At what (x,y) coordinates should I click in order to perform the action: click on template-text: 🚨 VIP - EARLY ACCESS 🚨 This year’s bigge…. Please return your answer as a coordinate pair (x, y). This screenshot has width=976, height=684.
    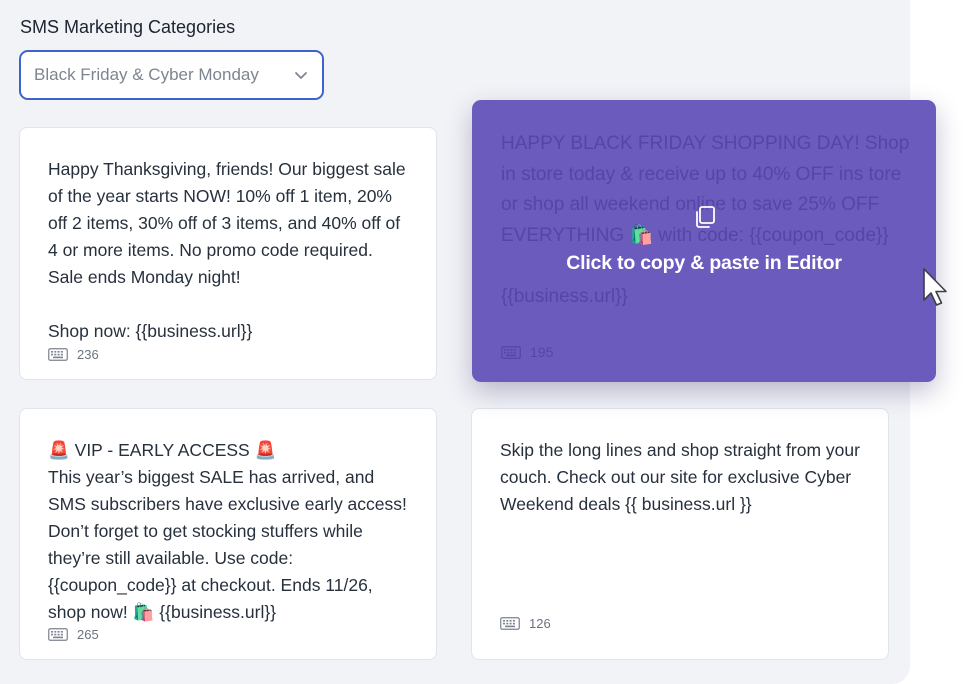
    Looking at the image, I should click on (227, 531).